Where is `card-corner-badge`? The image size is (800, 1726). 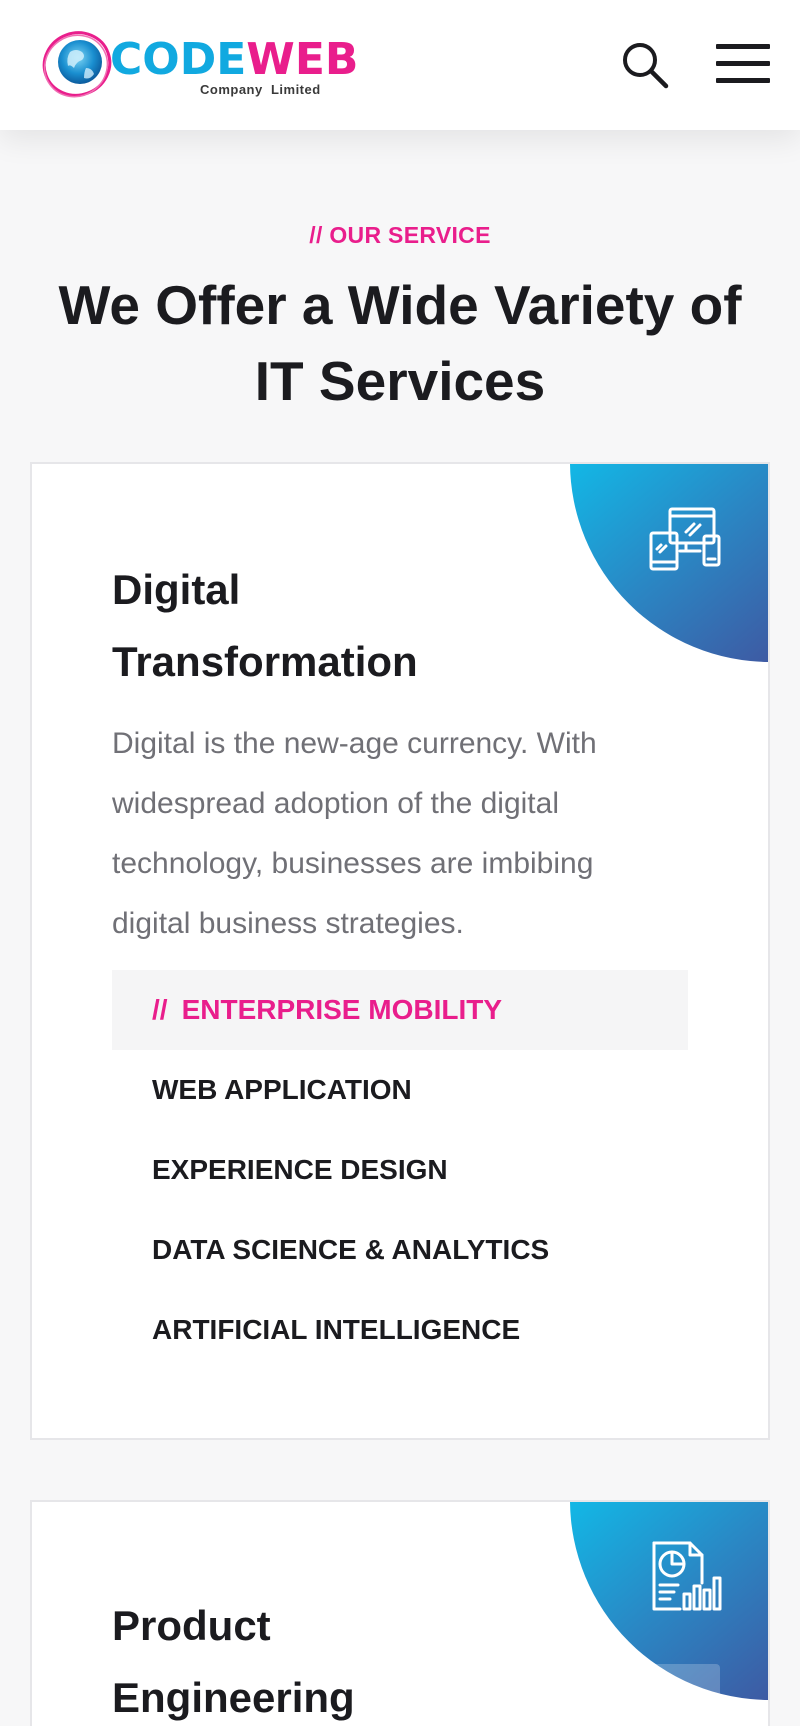
card-corner-badge is located at coordinates (669, 563).